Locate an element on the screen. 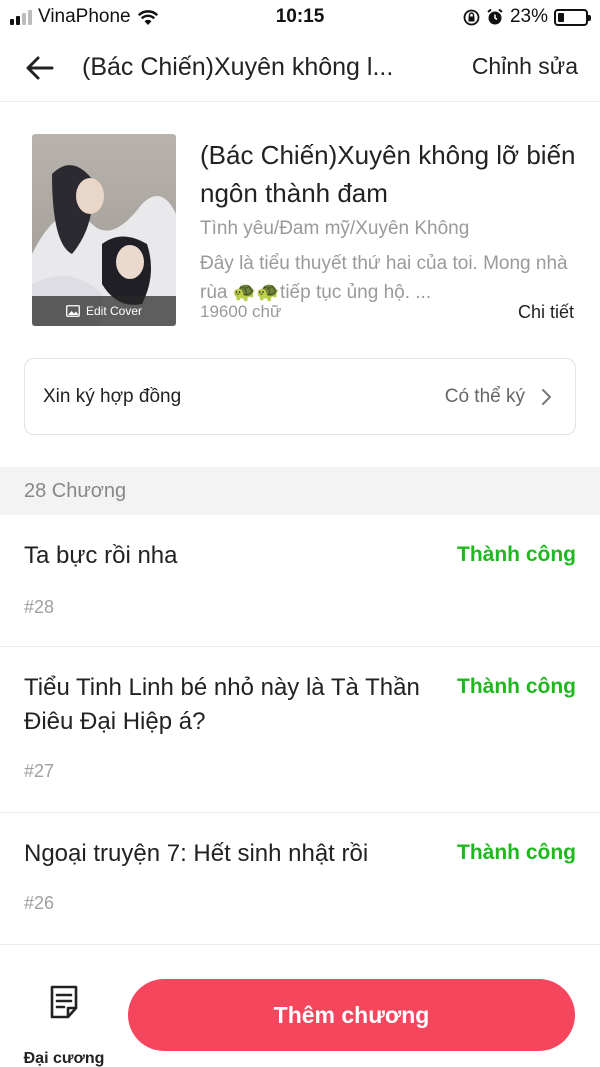  chapter-number: #27 is located at coordinates (39, 771).